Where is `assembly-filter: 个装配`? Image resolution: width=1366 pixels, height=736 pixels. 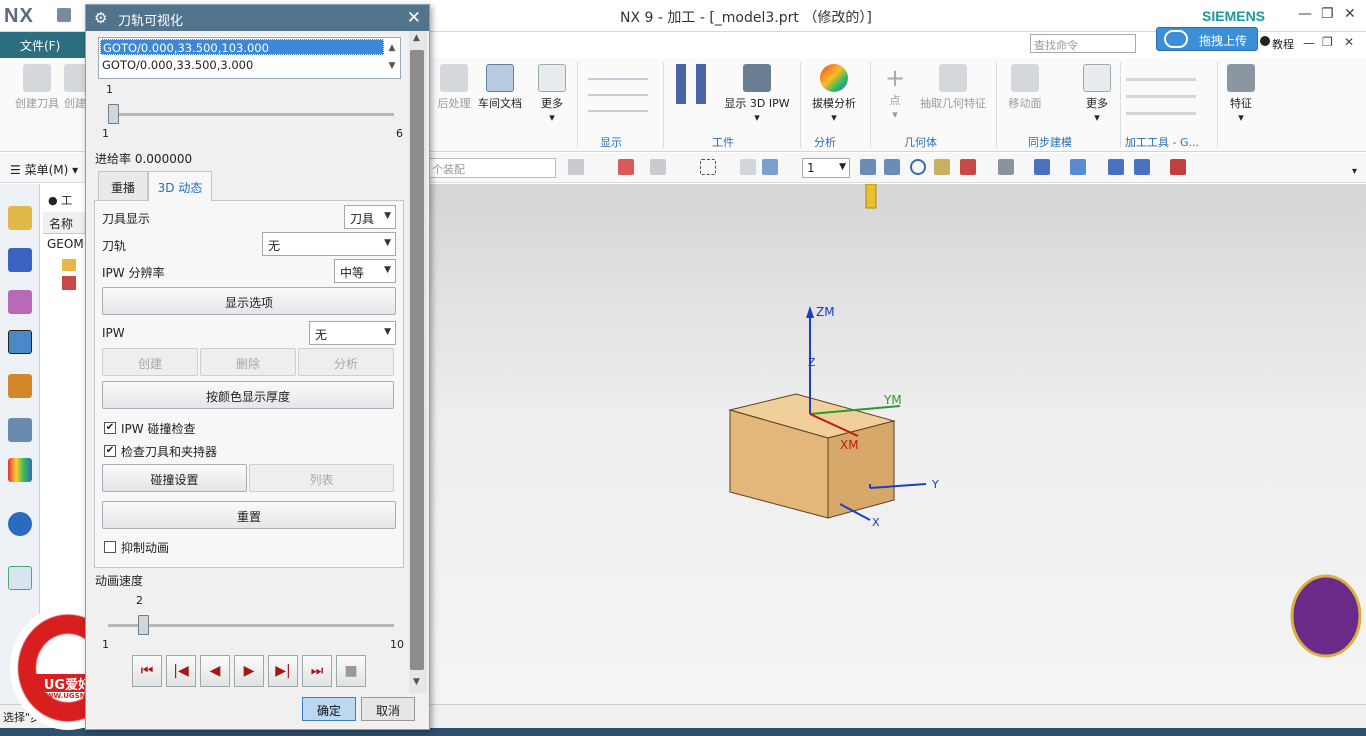 assembly-filter: 个装配 is located at coordinates (492, 168).